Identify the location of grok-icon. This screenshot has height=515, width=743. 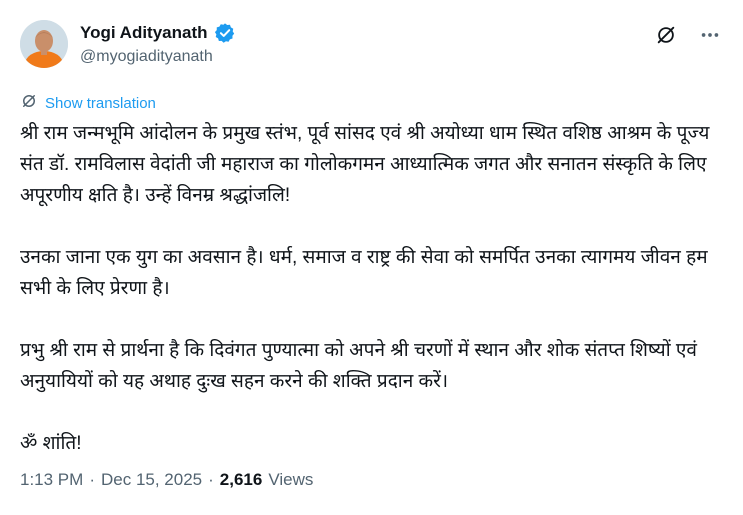
(666, 35).